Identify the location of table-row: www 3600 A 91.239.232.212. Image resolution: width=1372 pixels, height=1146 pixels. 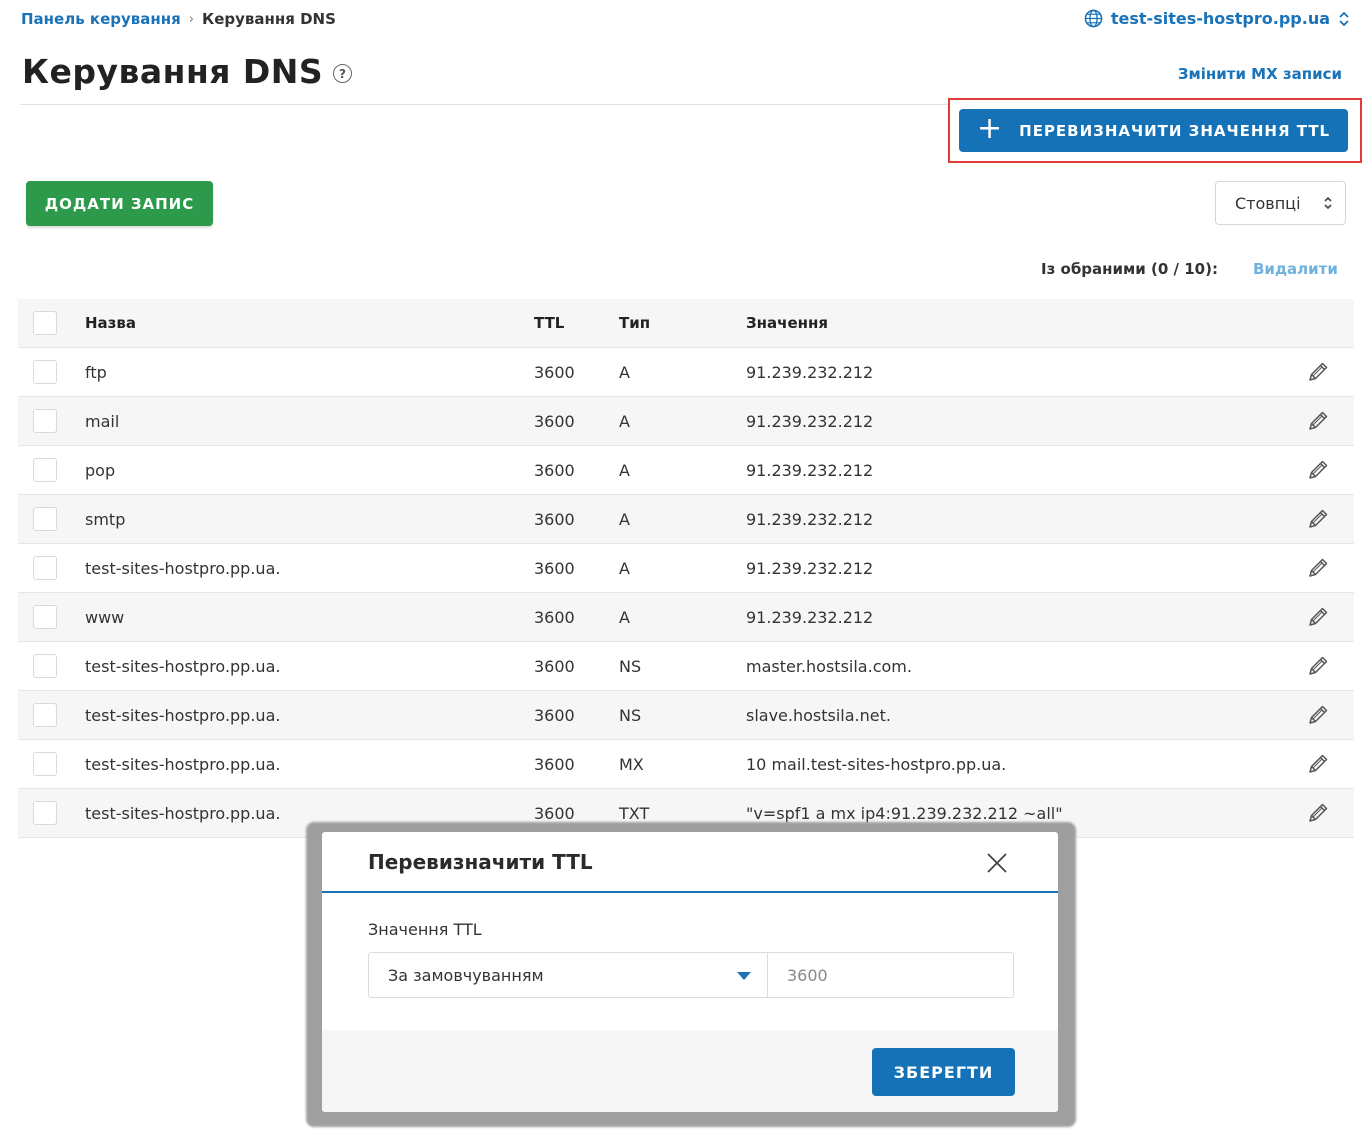
(686, 617).